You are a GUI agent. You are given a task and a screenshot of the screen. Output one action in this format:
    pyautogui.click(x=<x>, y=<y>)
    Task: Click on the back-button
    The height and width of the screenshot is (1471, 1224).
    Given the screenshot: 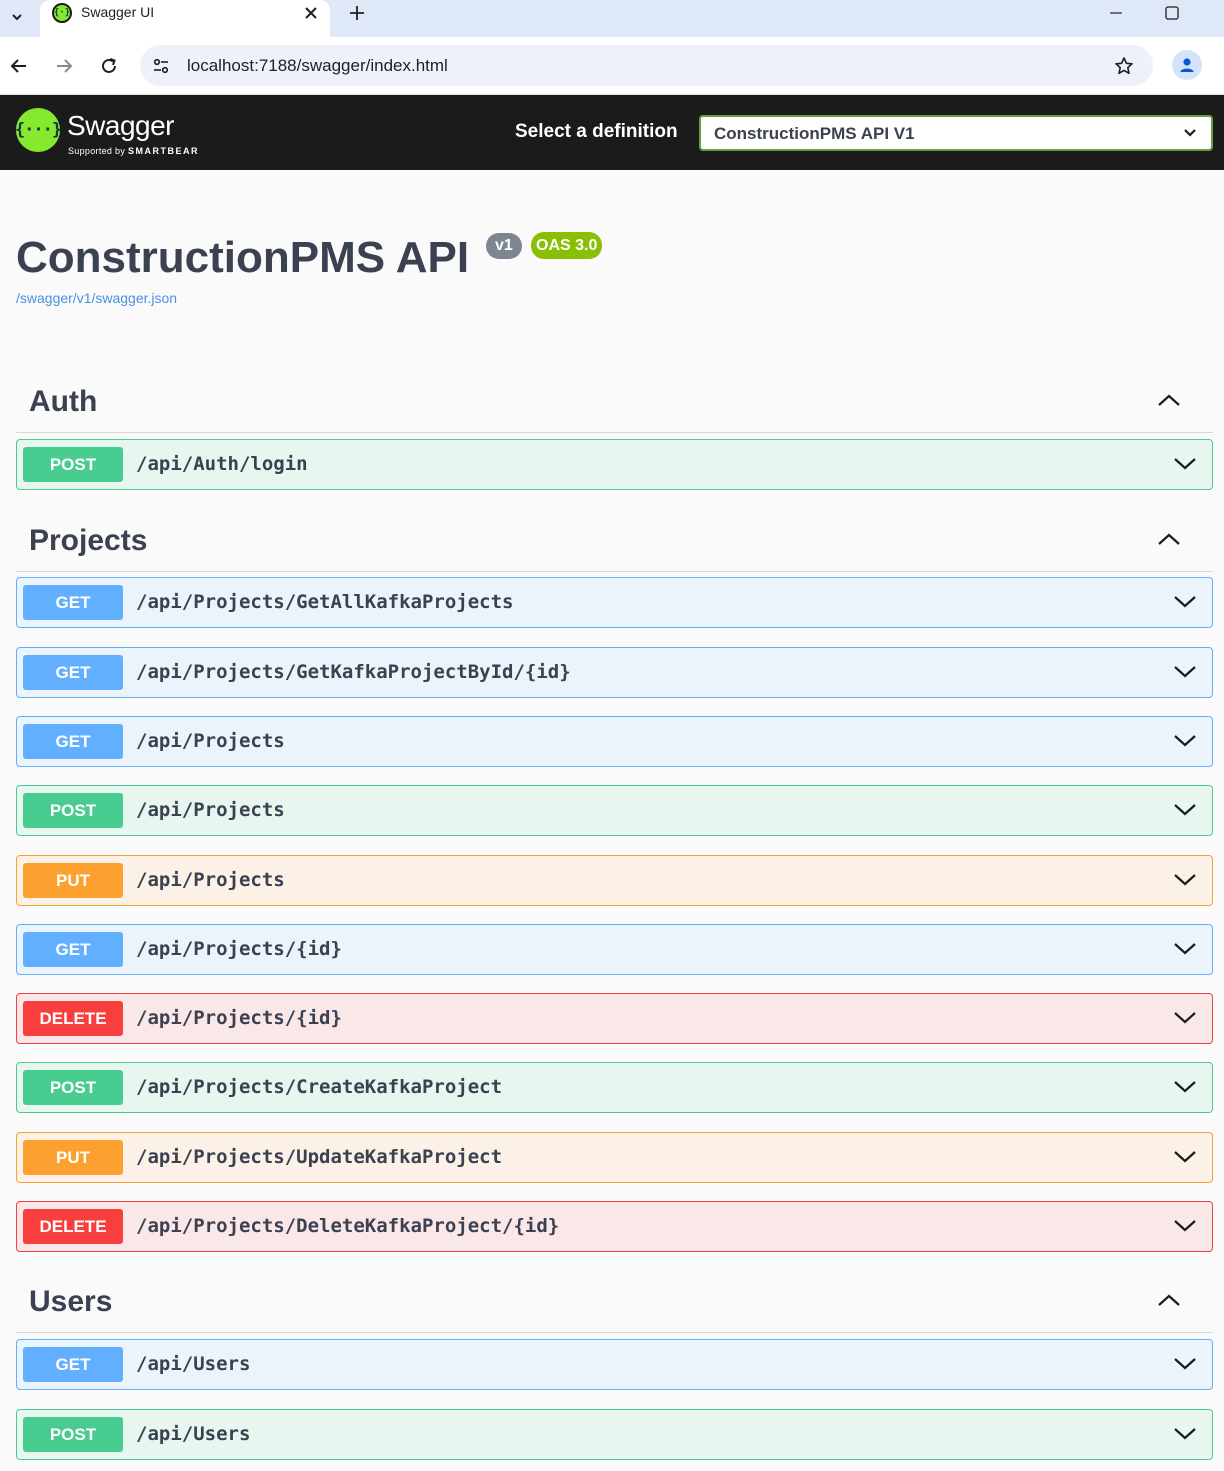 What is the action you would take?
    pyautogui.click(x=19, y=66)
    